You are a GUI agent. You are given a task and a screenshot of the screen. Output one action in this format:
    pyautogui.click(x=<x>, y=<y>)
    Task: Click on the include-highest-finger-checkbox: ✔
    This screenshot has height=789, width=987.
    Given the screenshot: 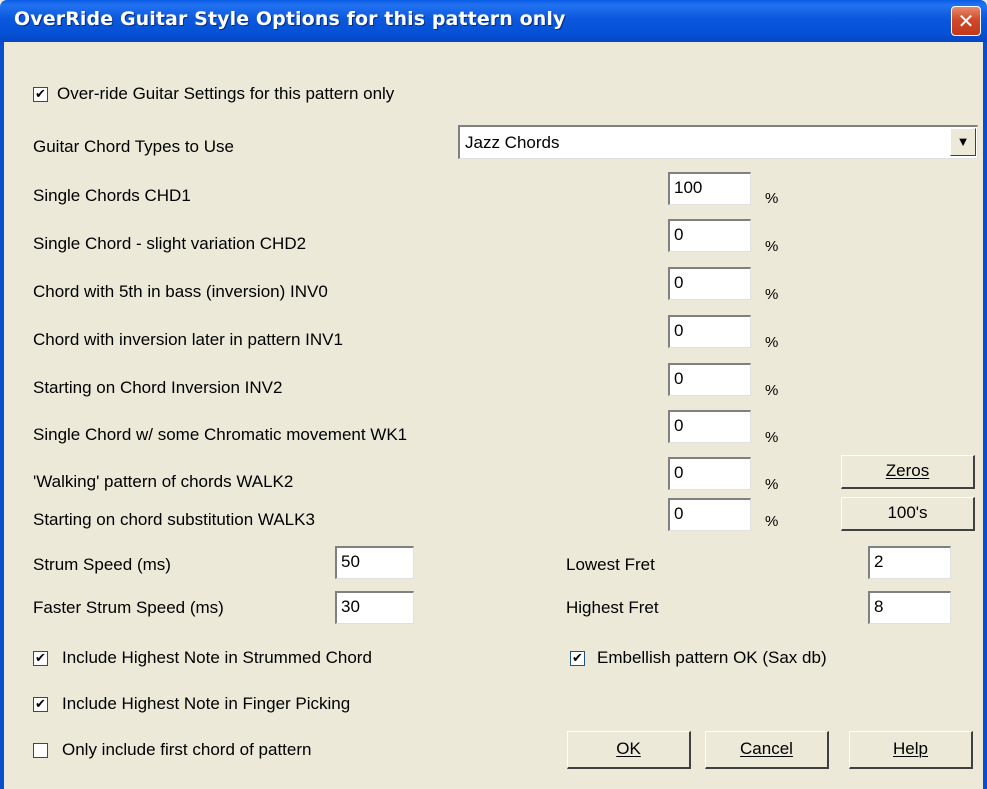 What is the action you would take?
    pyautogui.click(x=40, y=704)
    